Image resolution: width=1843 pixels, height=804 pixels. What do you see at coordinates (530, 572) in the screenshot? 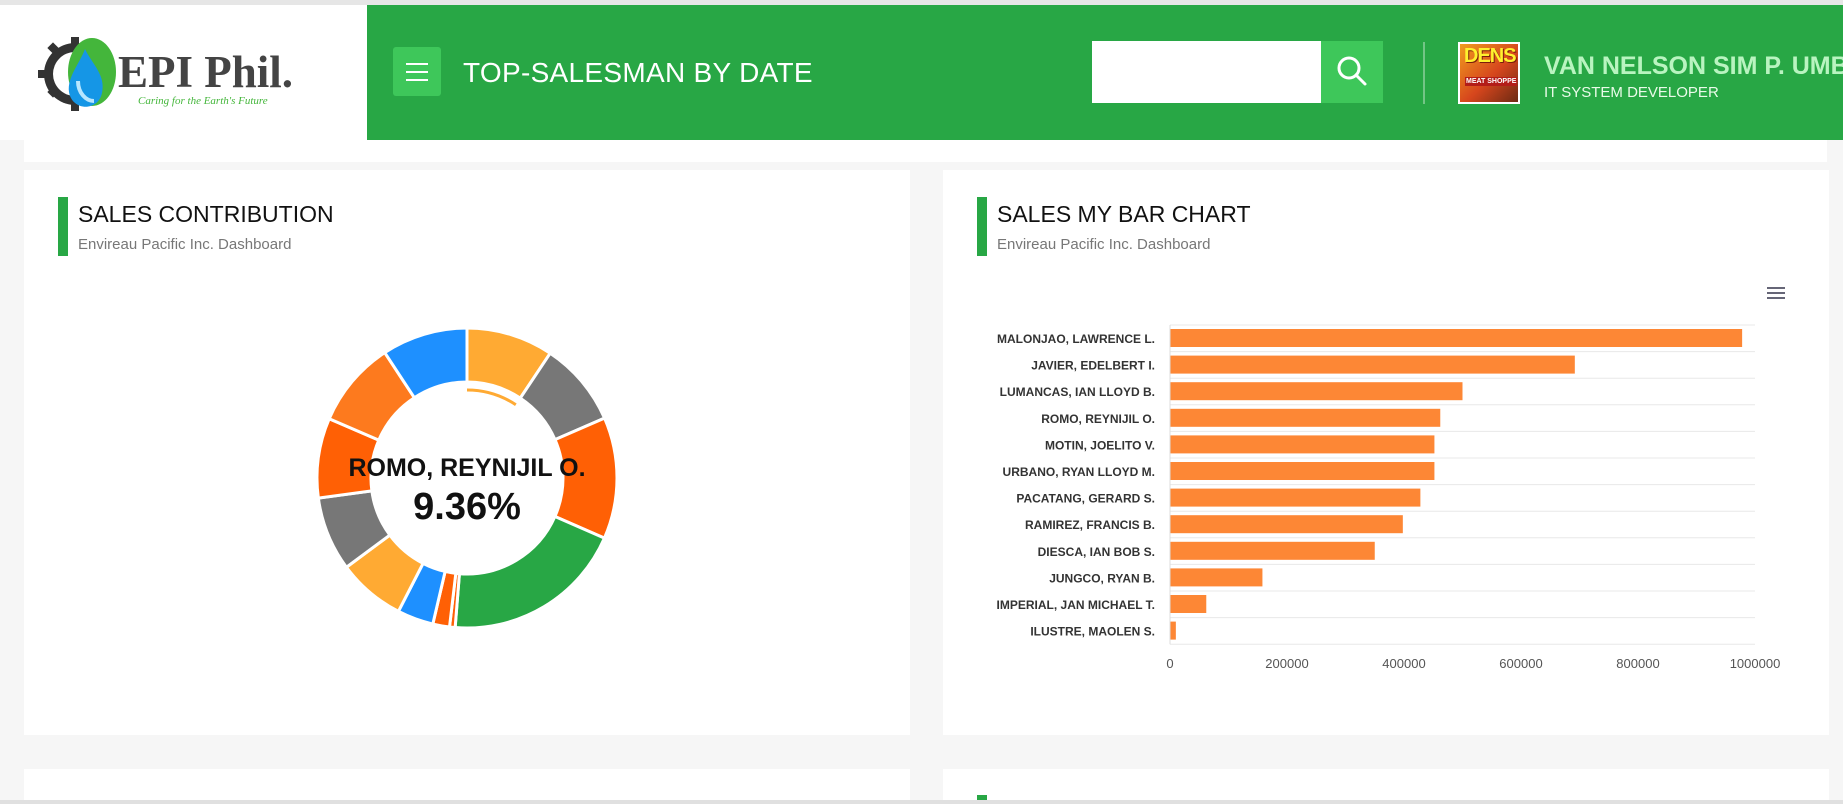
I see `donut-slice` at bounding box center [530, 572].